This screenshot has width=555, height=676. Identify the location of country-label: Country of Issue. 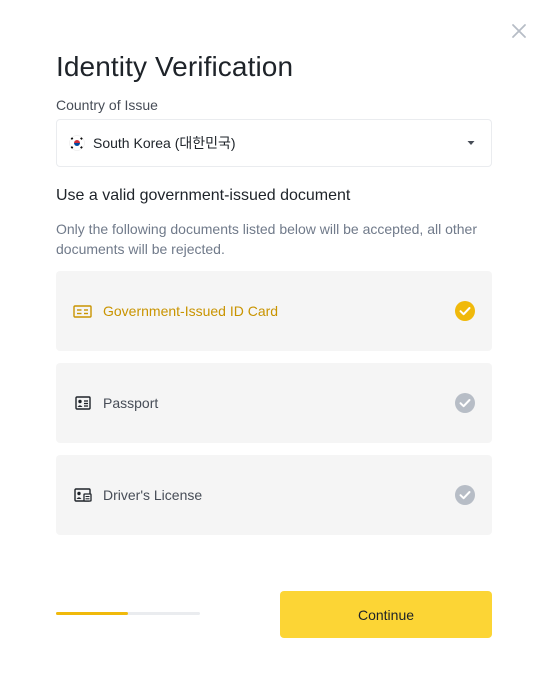
(107, 105).